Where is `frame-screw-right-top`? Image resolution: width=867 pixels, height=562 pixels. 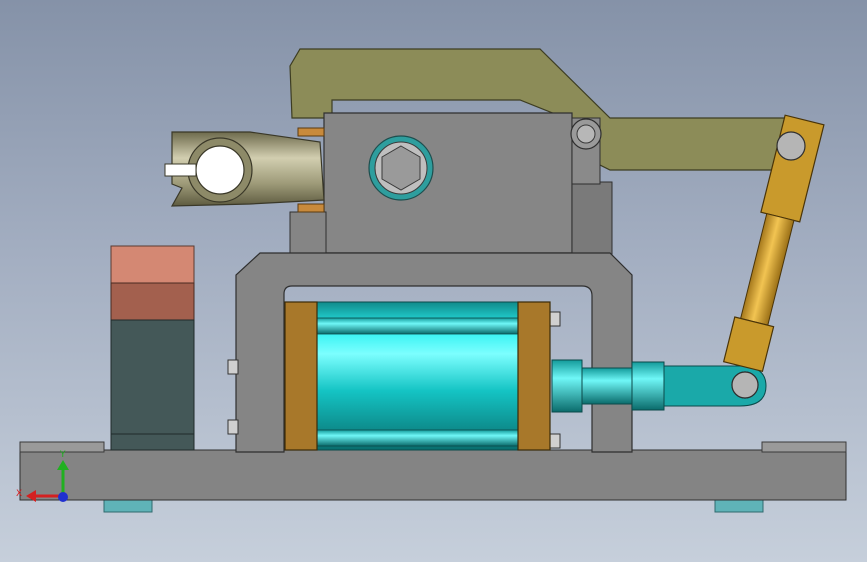
frame-screw-right-top is located at coordinates (555, 319).